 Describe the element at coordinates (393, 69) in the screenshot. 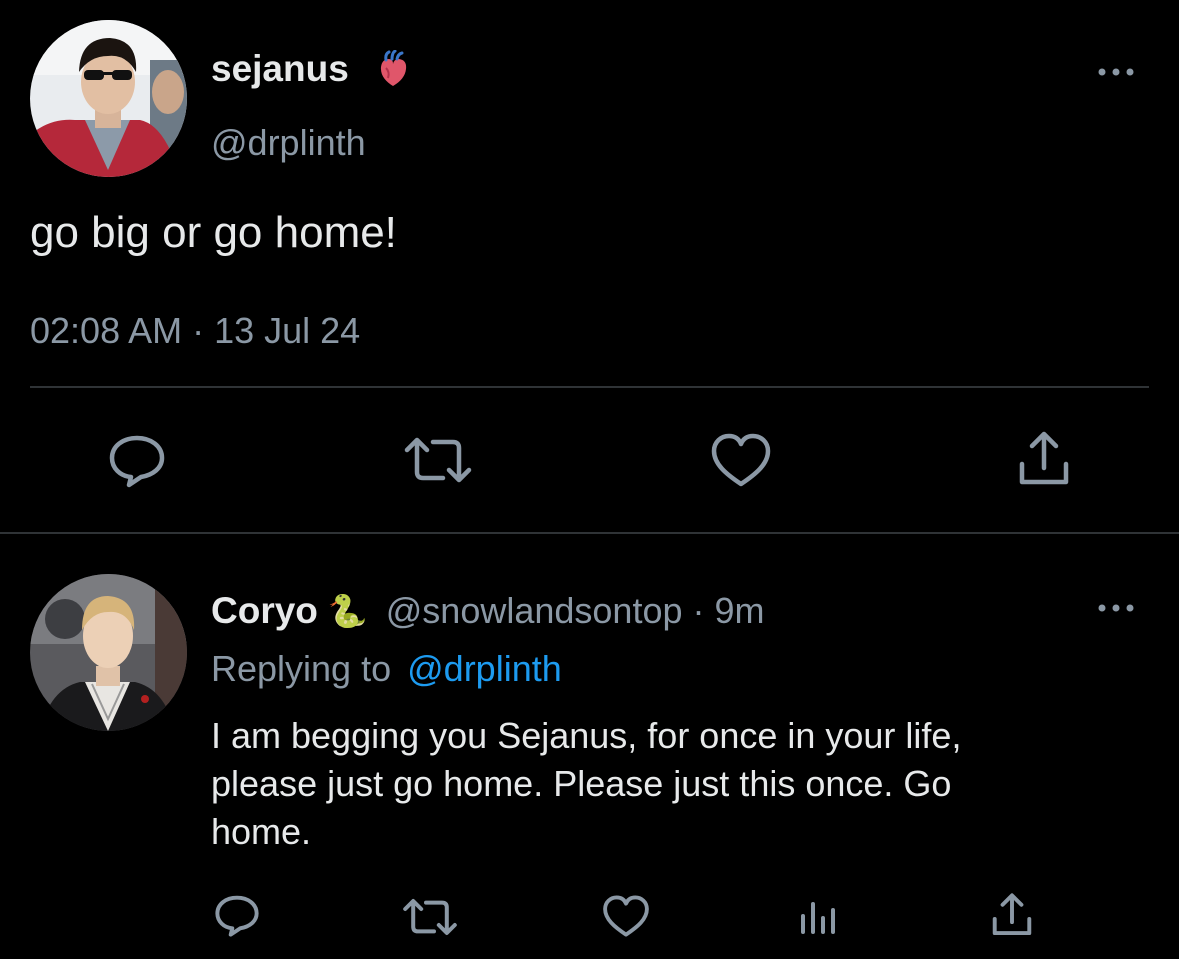

I see `anatomical-heart-icon` at that location.